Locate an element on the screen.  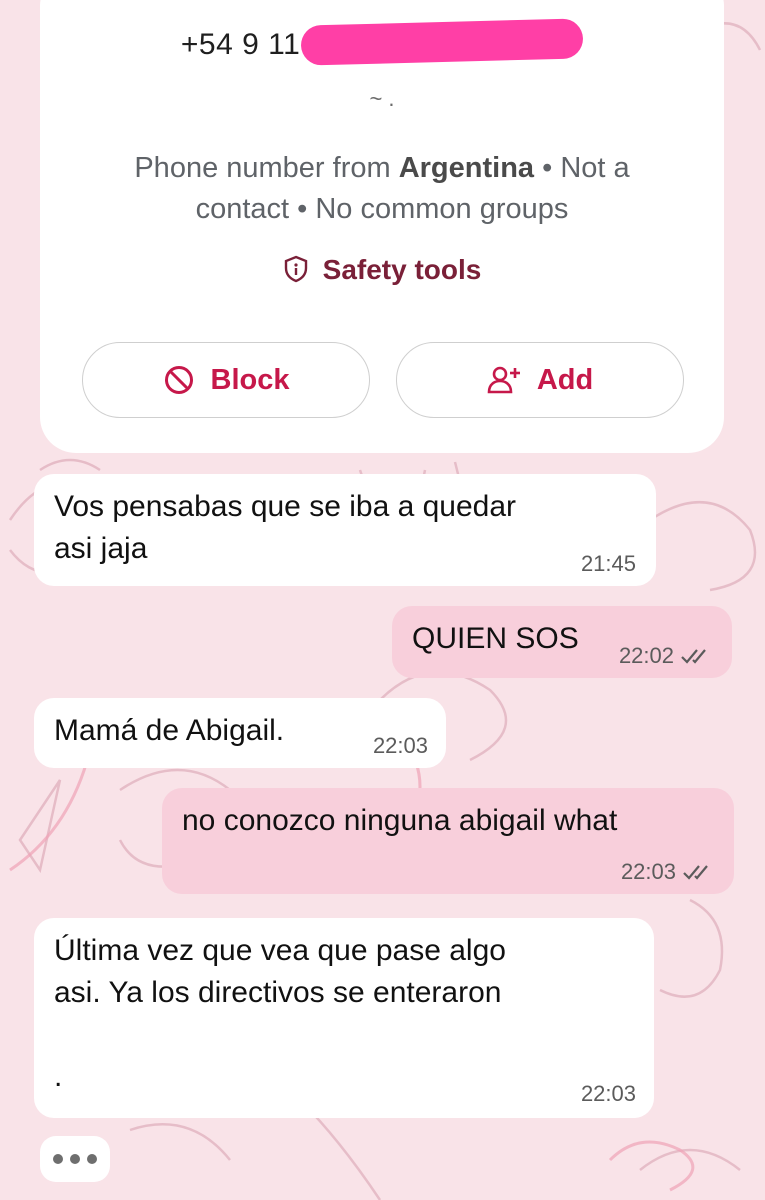
info-prefix: Phone number from is located at coordinates (266, 168).